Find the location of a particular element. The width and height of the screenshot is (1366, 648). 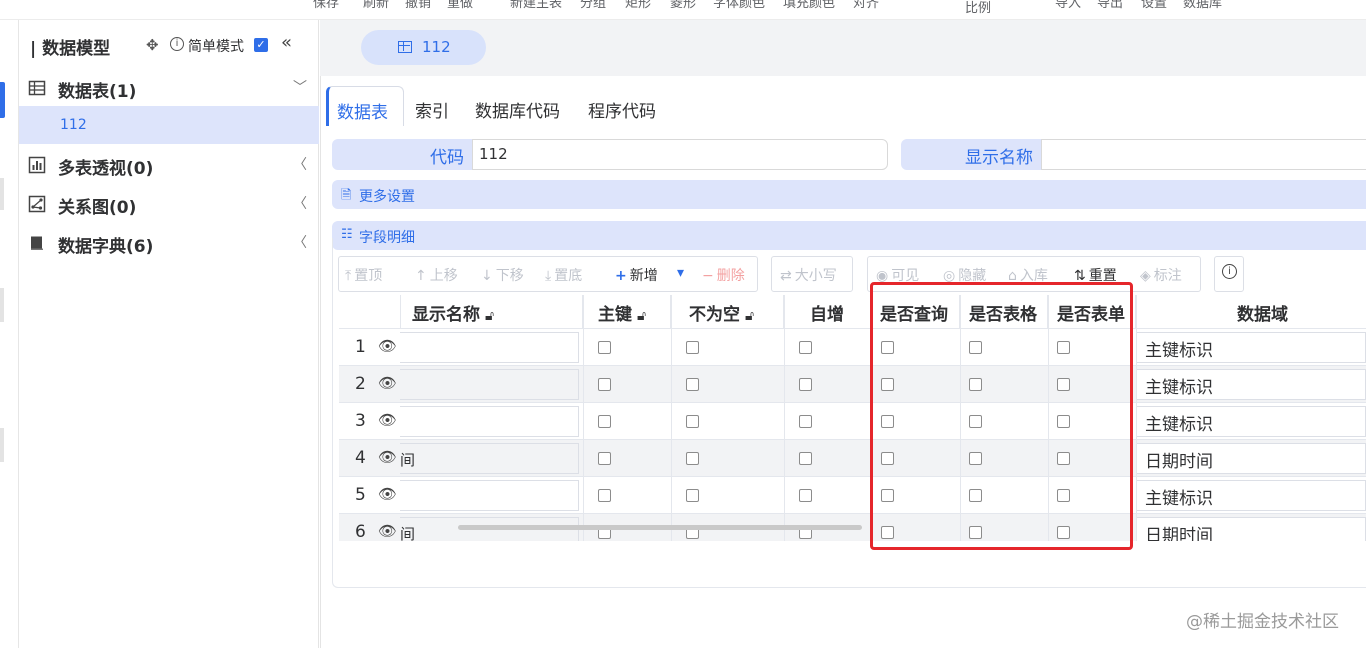

sidebar-item-dictionary: 数据字典(6) 〈 is located at coordinates (169, 243).